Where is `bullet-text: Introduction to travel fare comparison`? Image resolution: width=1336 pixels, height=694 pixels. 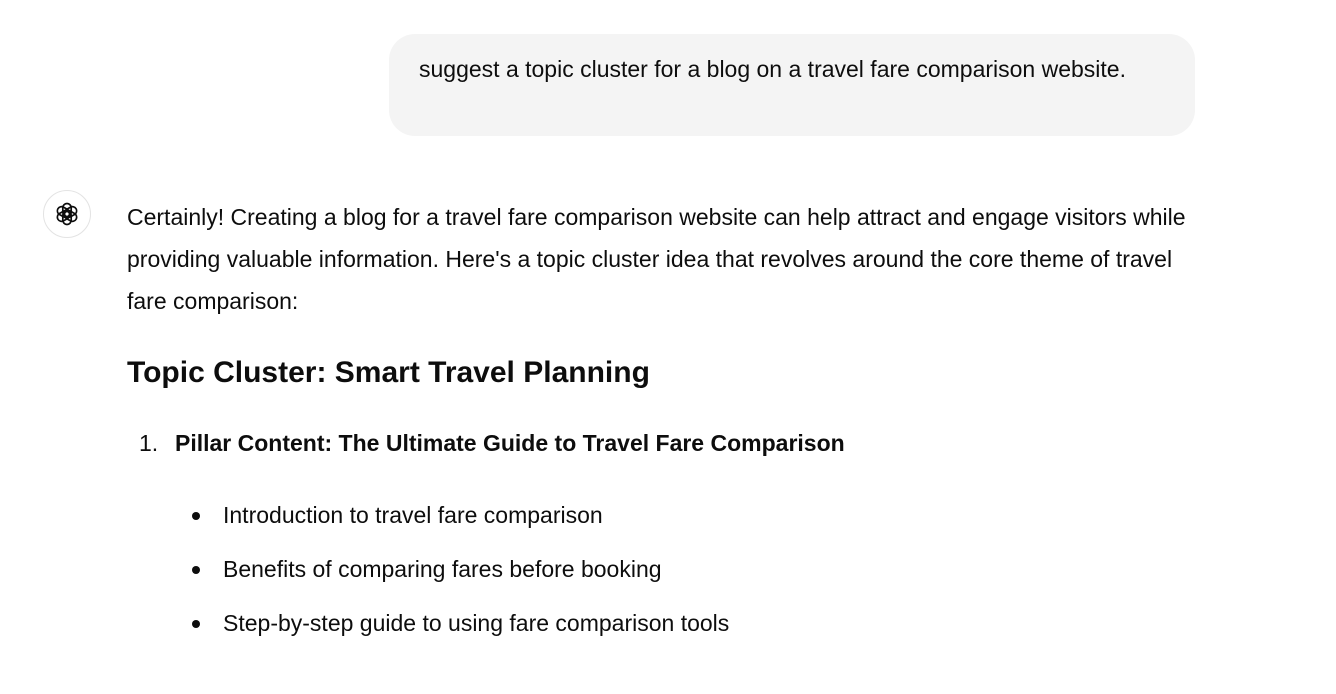 bullet-text: Introduction to travel fare comparison is located at coordinates (413, 515).